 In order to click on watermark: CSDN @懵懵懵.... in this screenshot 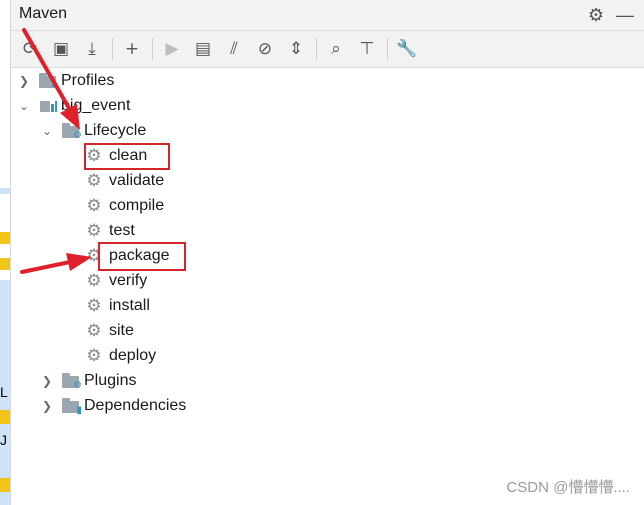, I will do `click(568, 487)`.